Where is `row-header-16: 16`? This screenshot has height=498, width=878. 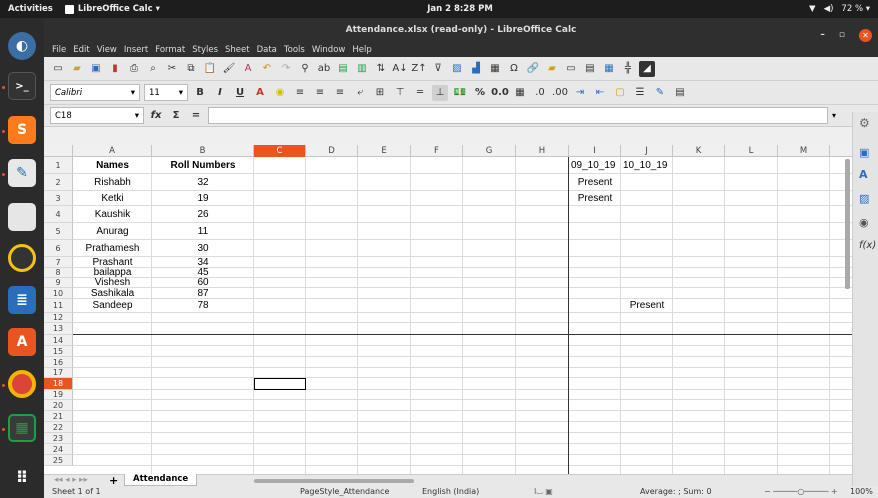
row-header-16: 16 is located at coordinates (58, 362).